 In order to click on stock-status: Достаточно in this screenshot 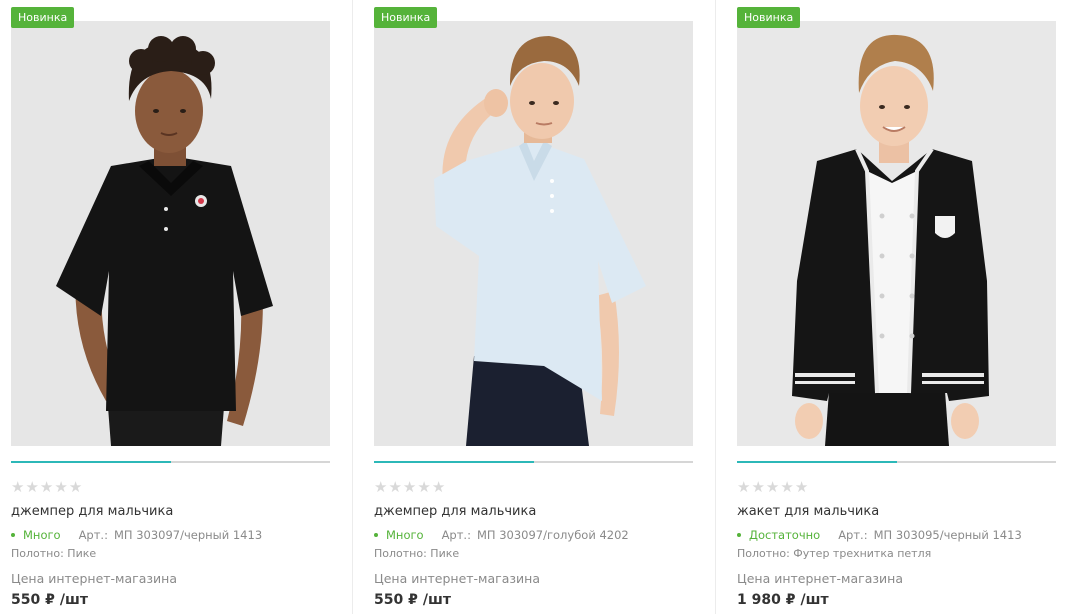, I will do `click(785, 535)`.